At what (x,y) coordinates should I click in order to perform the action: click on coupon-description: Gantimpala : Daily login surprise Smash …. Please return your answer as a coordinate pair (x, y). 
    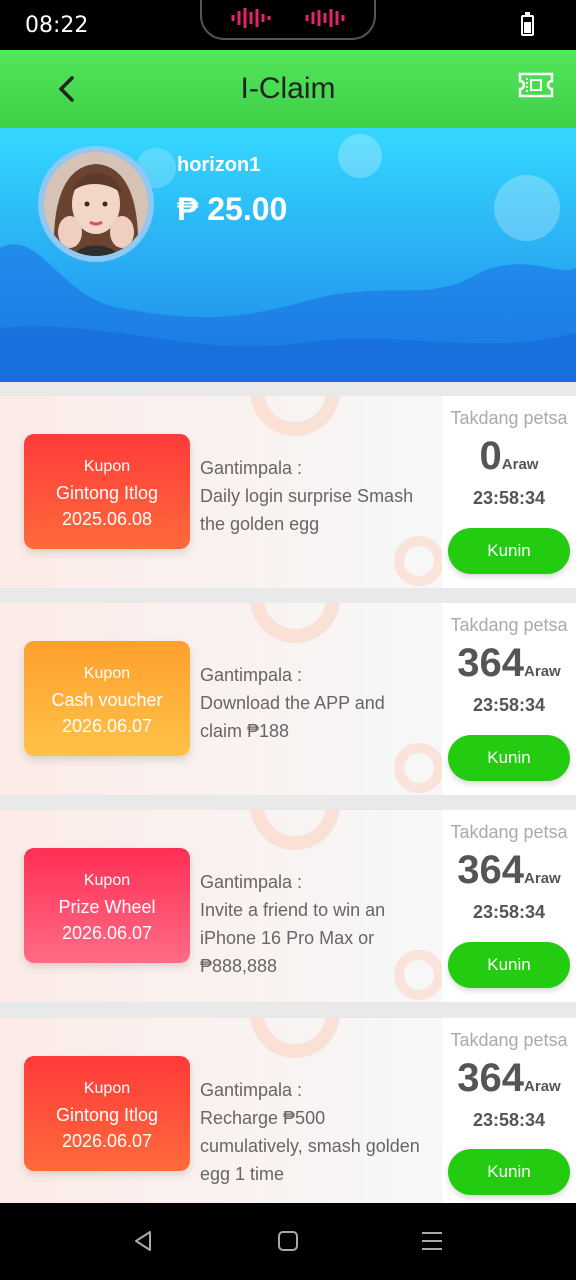
    Looking at the image, I should click on (315, 496).